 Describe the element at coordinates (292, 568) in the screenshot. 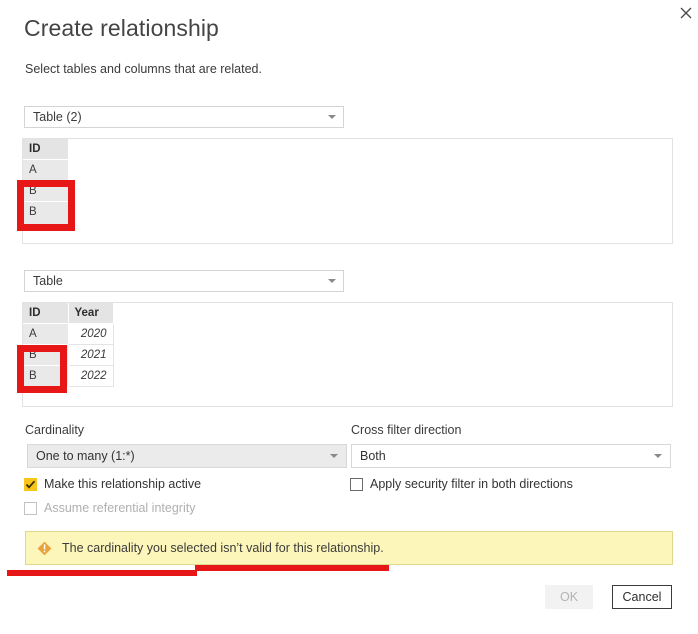

I see `annotation-underline-right` at that location.